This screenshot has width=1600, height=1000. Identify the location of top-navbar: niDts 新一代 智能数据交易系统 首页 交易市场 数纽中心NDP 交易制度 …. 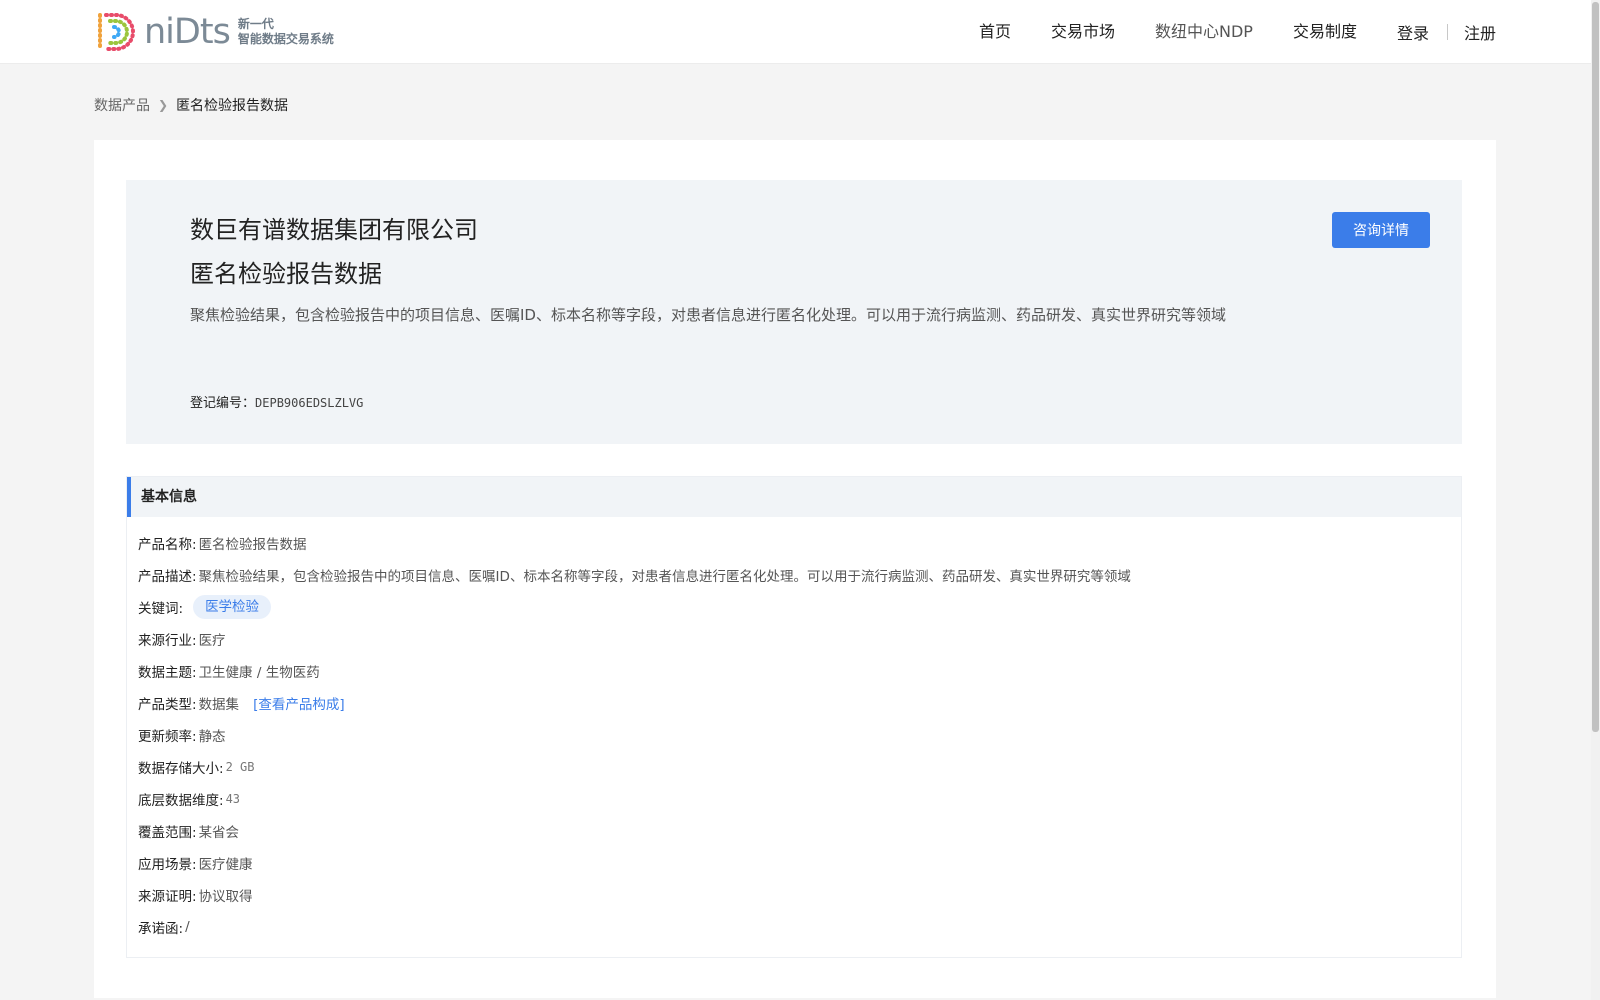
(800, 32).